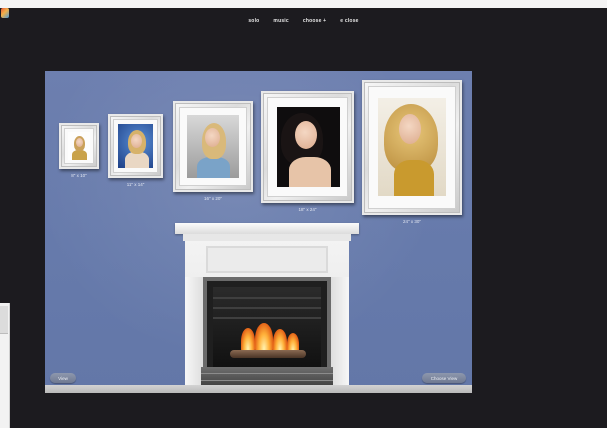 This screenshot has width=607, height=428. I want to click on nav-close: e close, so click(349, 21).